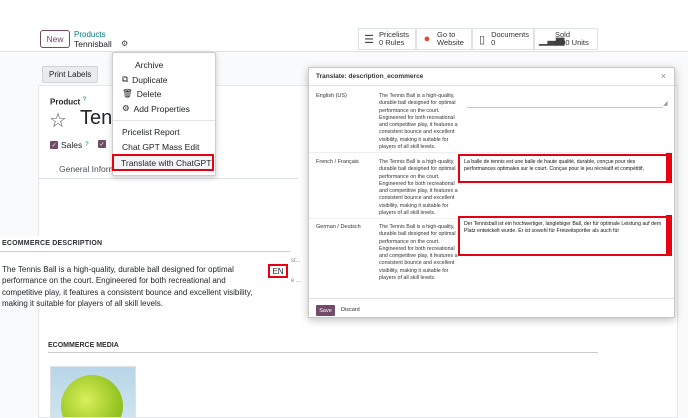  I want to click on second-checkbox: ✓, so click(102, 144).